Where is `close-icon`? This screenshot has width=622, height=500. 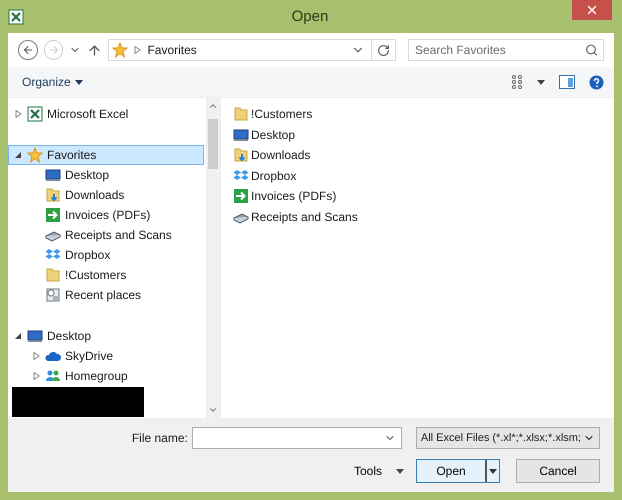 close-icon is located at coordinates (592, 10).